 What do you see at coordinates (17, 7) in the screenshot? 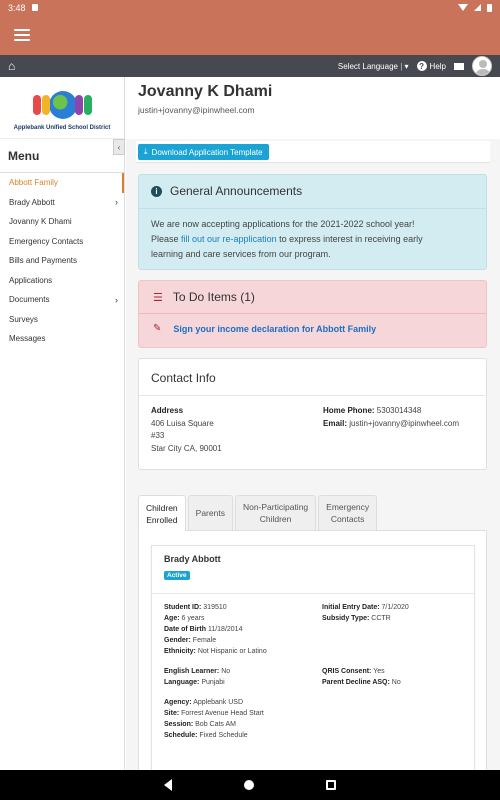
I see `status-time: 3:48` at bounding box center [17, 7].